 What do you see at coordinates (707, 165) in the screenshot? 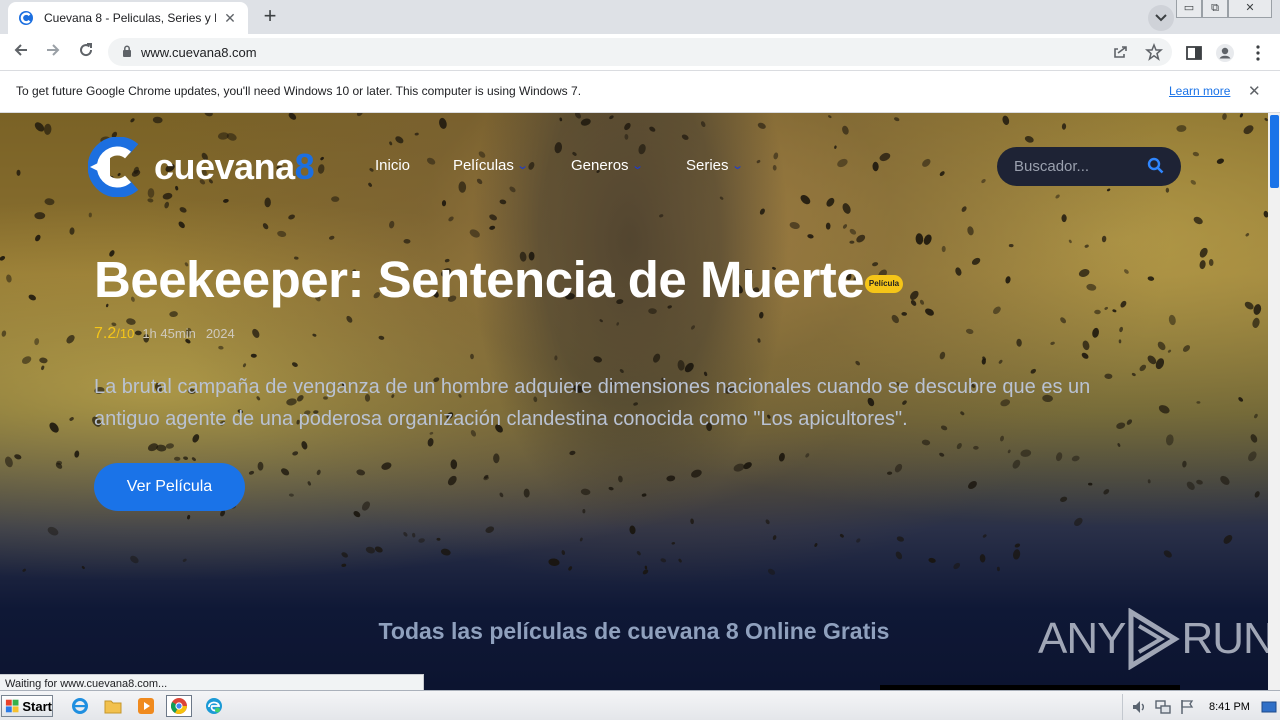
I see `nav-label: Series` at bounding box center [707, 165].